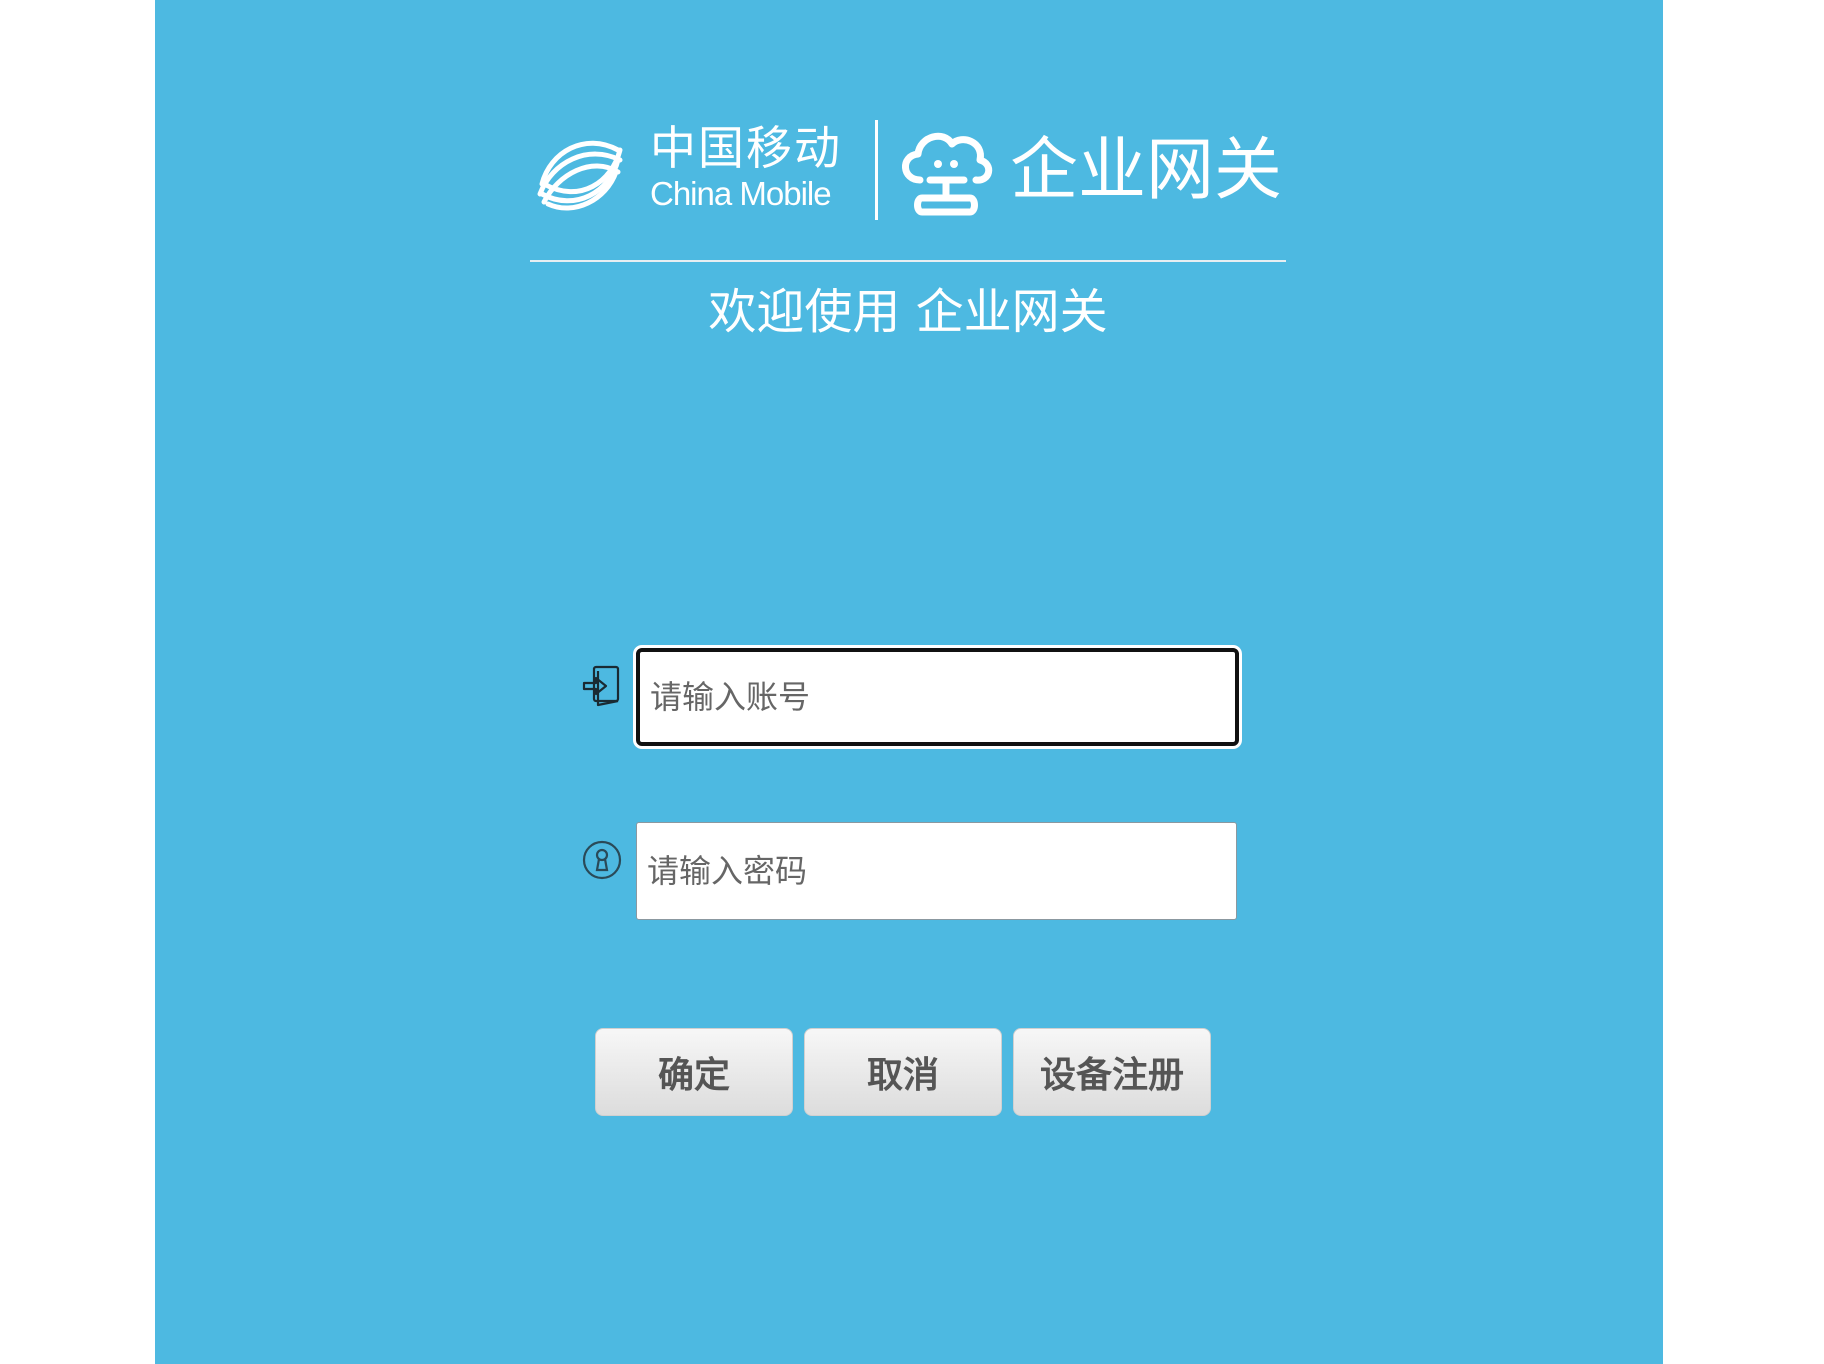  Describe the element at coordinates (741, 193) in the screenshot. I see `brand-name-en: China Mobile` at that location.